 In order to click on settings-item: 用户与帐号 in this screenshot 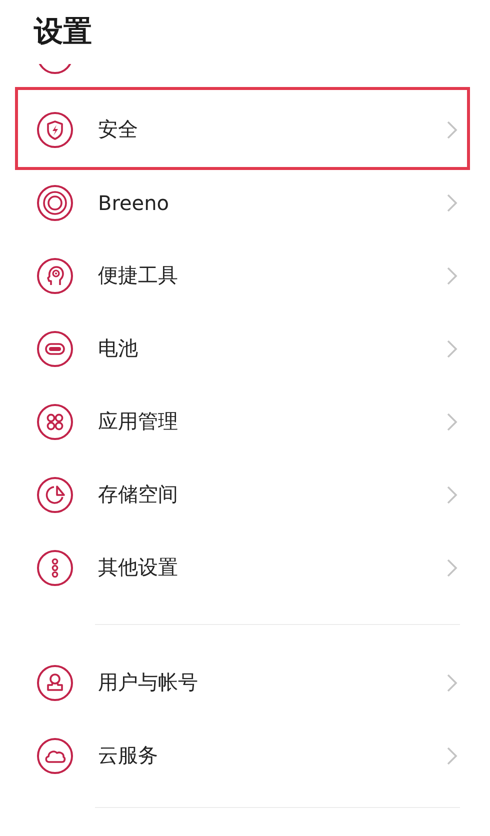, I will do `click(245, 682)`.